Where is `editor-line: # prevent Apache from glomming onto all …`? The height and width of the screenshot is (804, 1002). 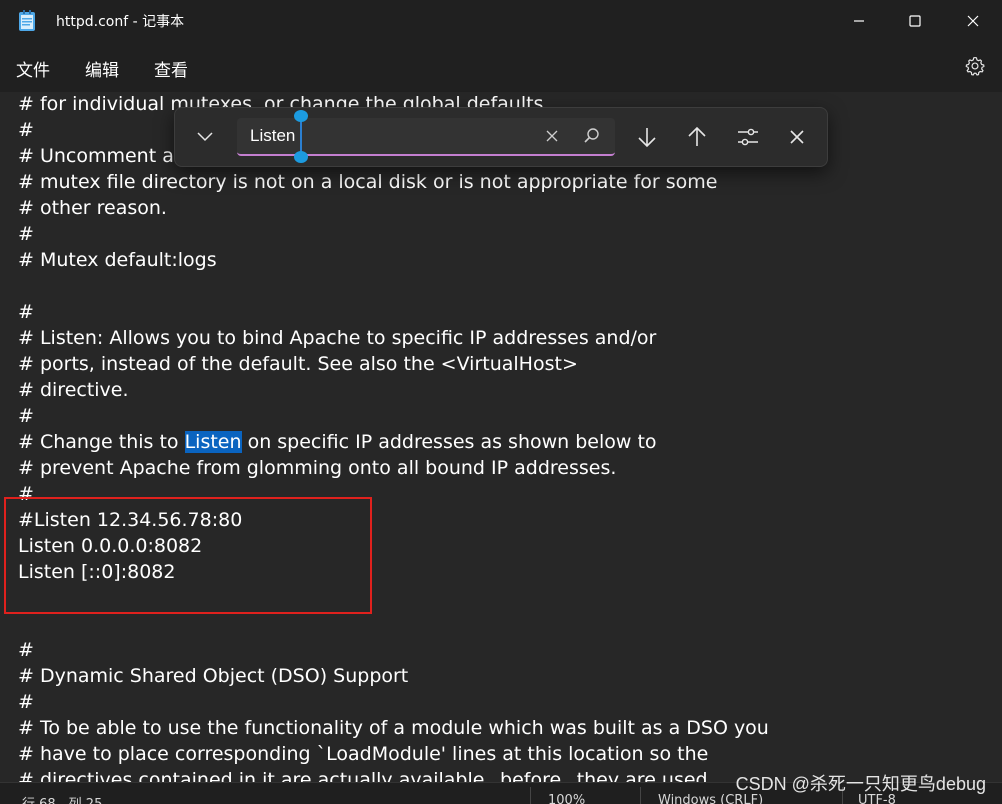
editor-line: # prevent Apache from glomming onto all … is located at coordinates (317, 468).